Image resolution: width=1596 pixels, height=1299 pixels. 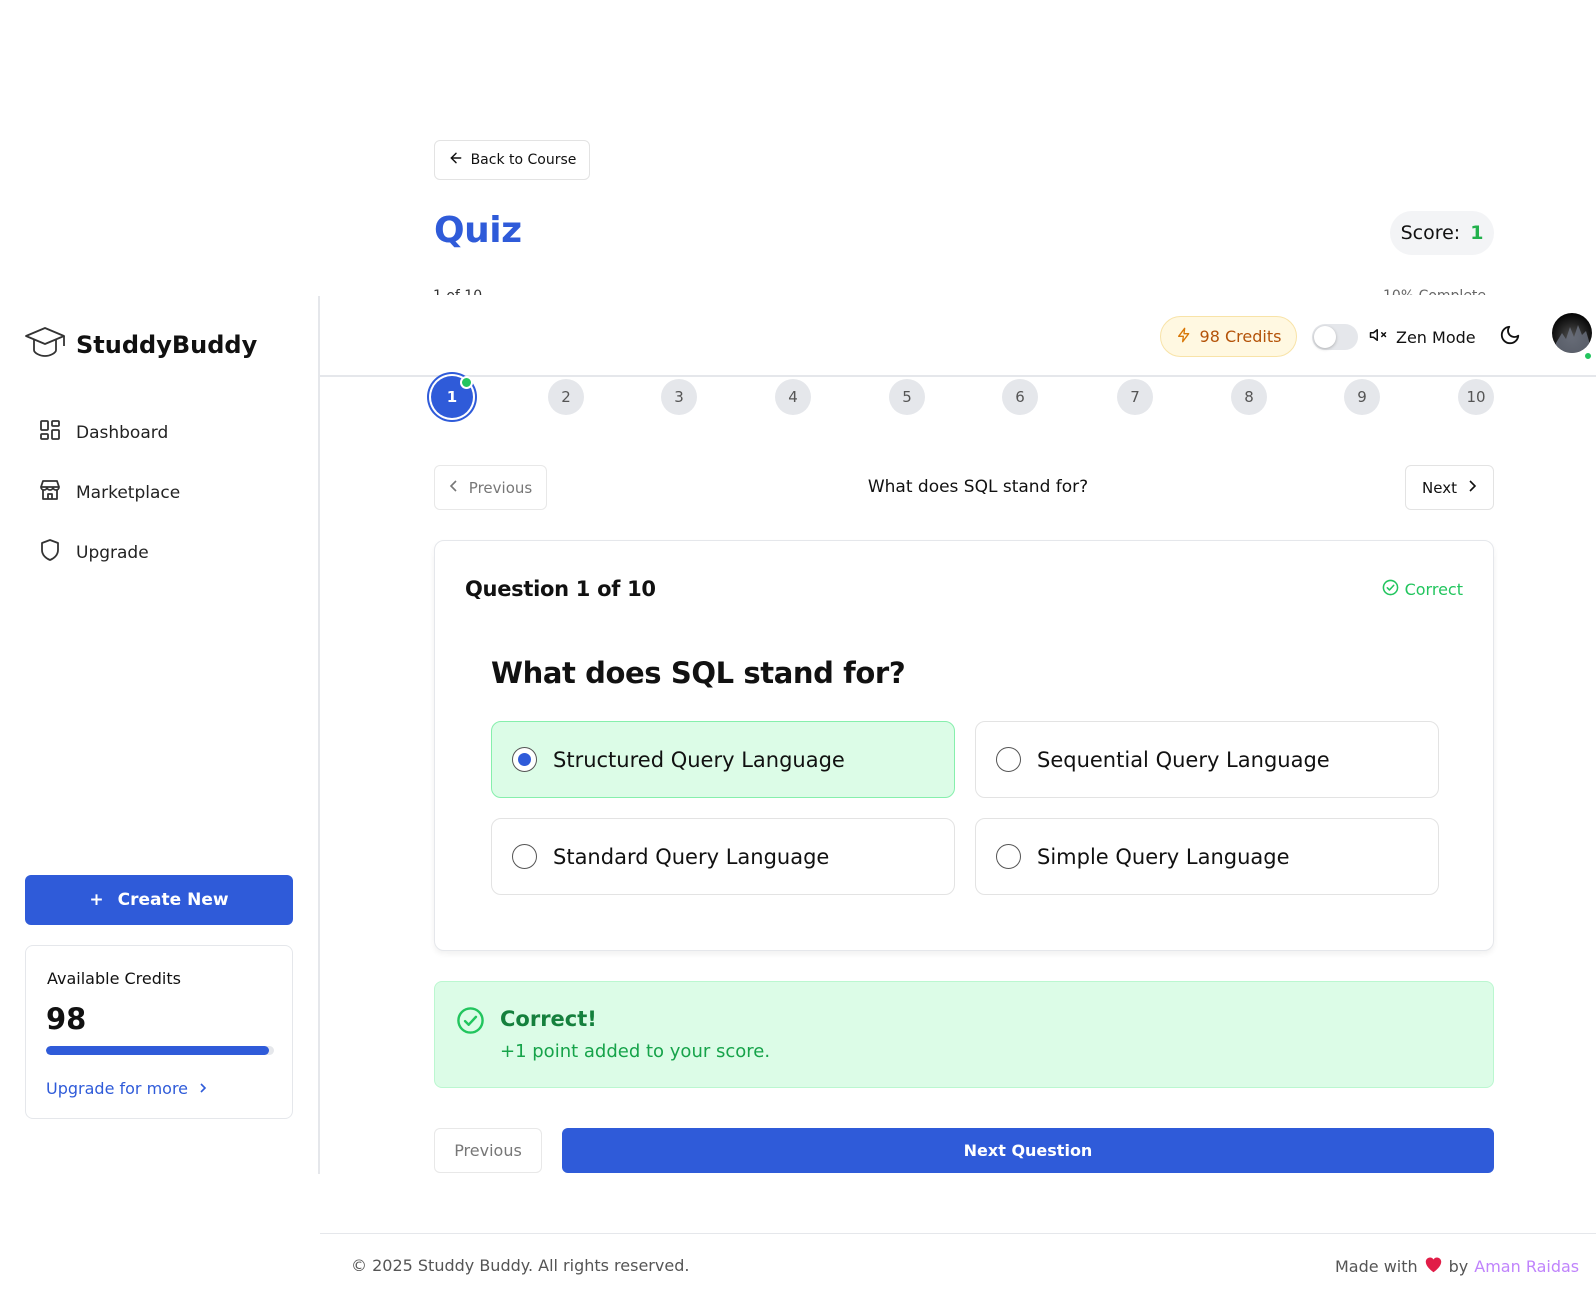 What do you see at coordinates (566, 397) in the screenshot?
I see `step-2: 2` at bounding box center [566, 397].